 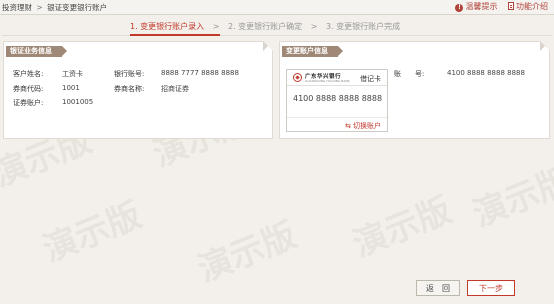 What do you see at coordinates (327, 81) in the screenshot?
I see `bank-name-en: GUANGDONG HUAXING BANK` at bounding box center [327, 81].